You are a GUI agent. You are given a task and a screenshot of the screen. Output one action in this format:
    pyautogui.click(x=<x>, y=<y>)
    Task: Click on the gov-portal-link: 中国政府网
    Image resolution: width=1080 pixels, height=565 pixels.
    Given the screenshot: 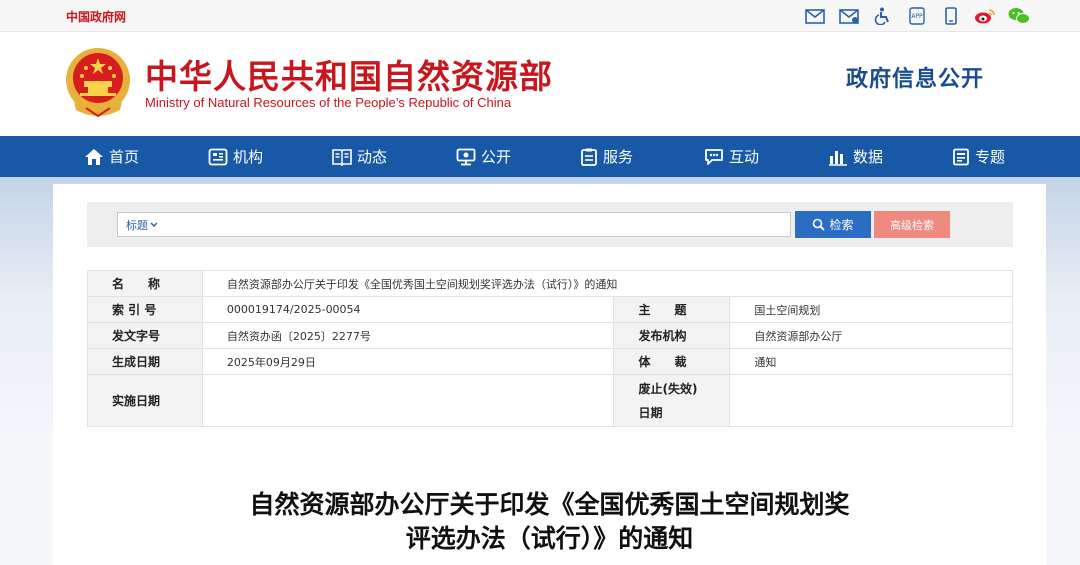 What is the action you would take?
    pyautogui.click(x=96, y=16)
    